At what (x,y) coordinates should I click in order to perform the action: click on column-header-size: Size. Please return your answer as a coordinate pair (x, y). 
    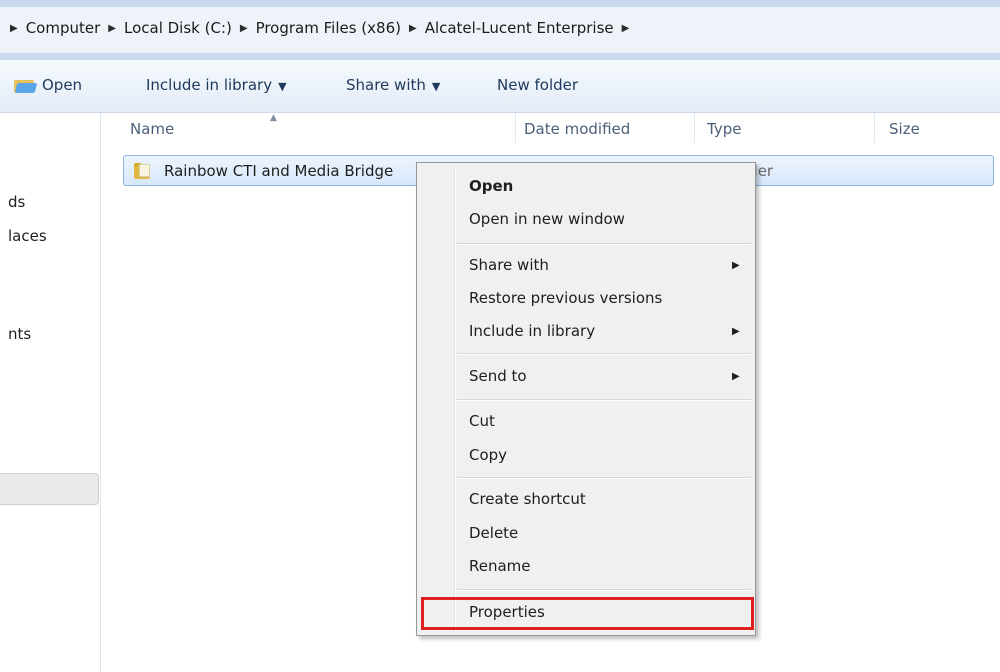
    Looking at the image, I should click on (904, 129).